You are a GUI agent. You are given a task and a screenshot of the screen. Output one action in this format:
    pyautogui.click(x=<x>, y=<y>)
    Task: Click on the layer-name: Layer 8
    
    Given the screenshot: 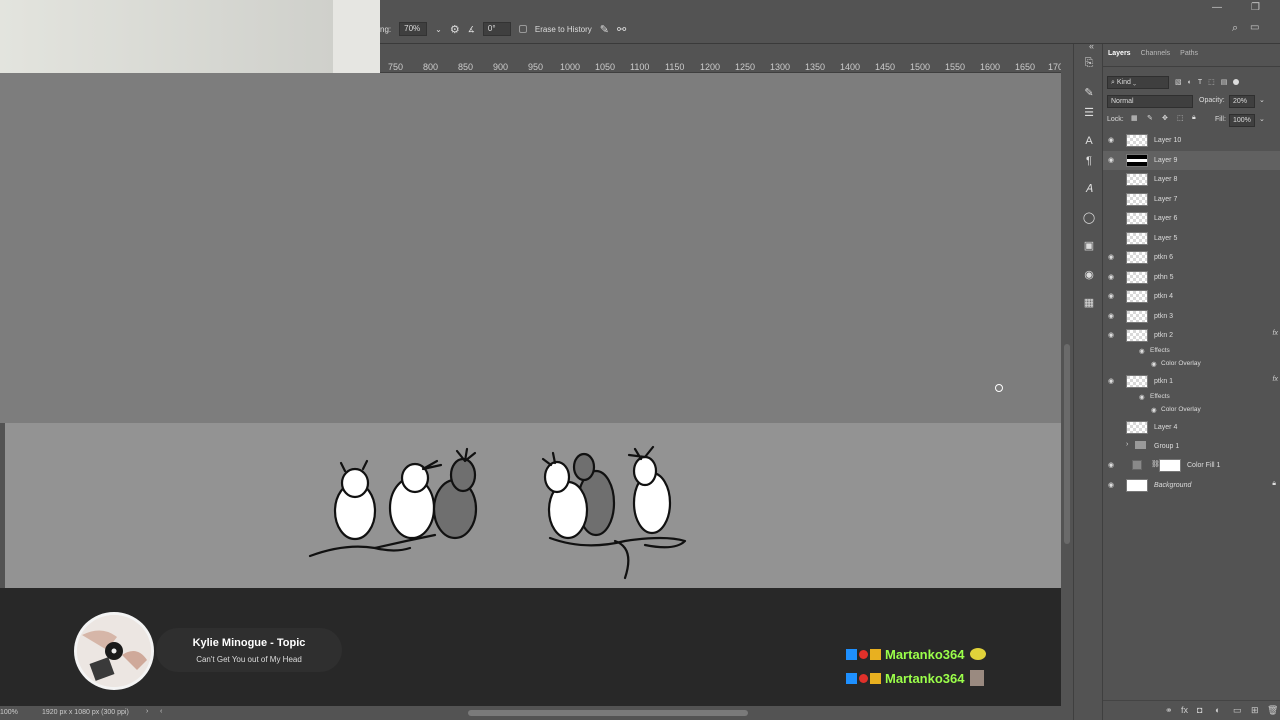 What is the action you would take?
    pyautogui.click(x=1165, y=179)
    